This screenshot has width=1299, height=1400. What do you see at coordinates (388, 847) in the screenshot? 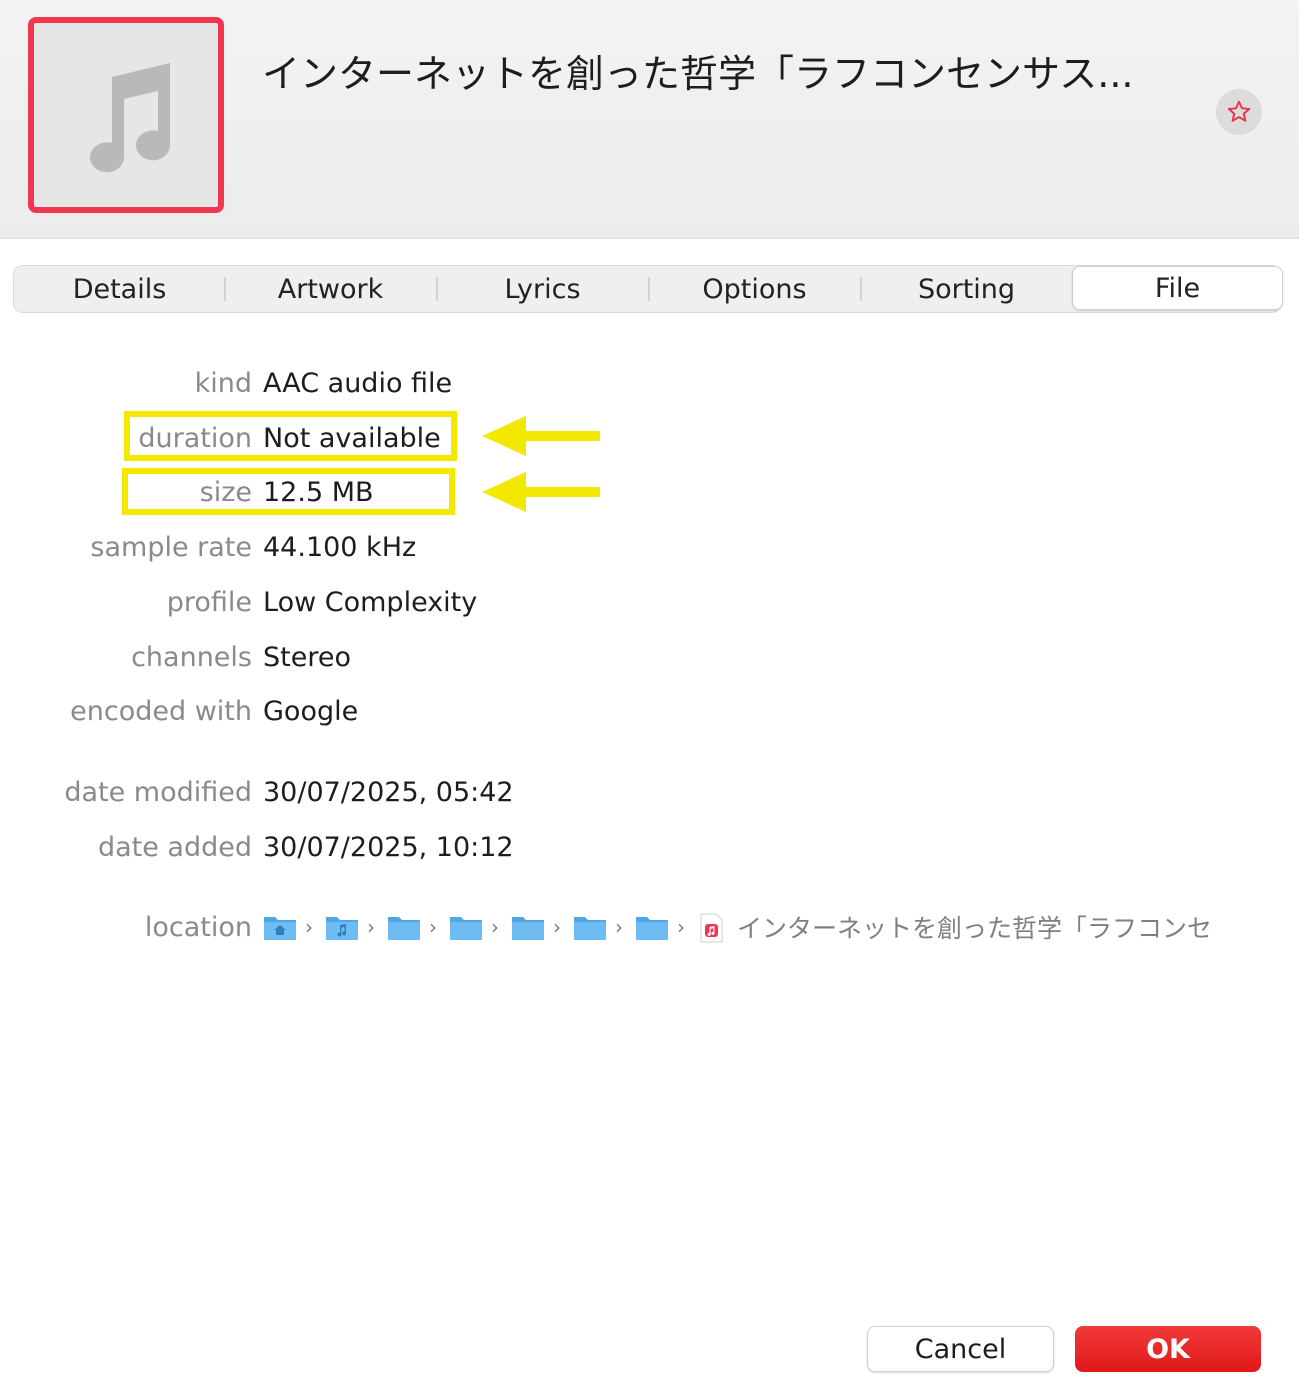
I see `date-added-value: 30/07/2025, 10:12` at bounding box center [388, 847].